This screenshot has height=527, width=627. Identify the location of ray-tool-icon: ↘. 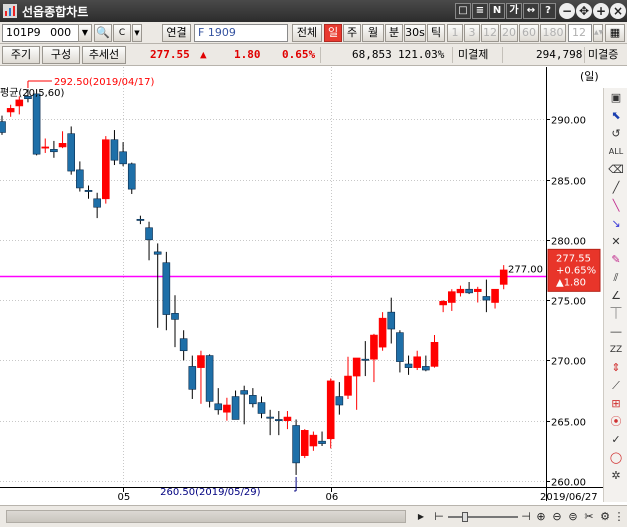
(616, 224).